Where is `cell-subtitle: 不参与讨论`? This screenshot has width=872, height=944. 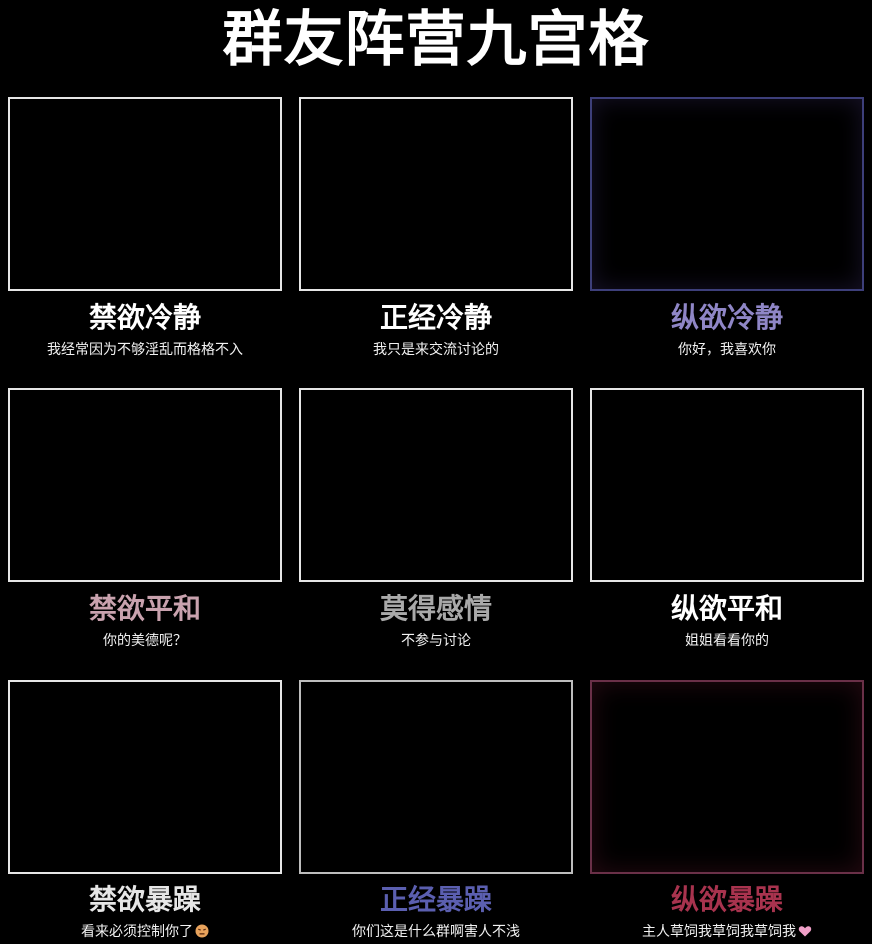
cell-subtitle: 不参与讨论 is located at coordinates (436, 641).